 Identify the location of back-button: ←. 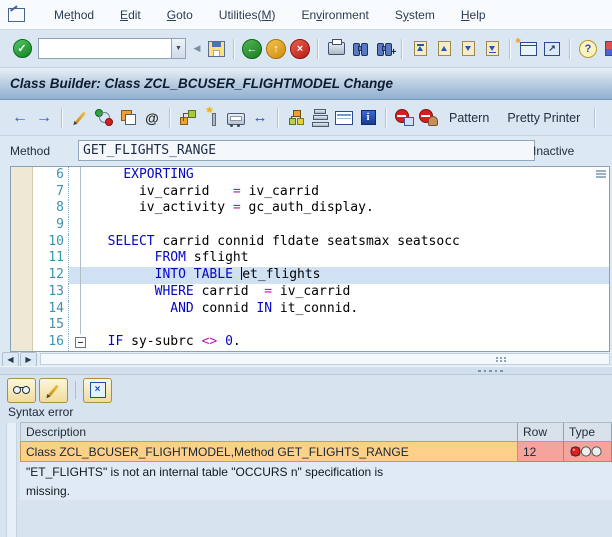
(252, 49).